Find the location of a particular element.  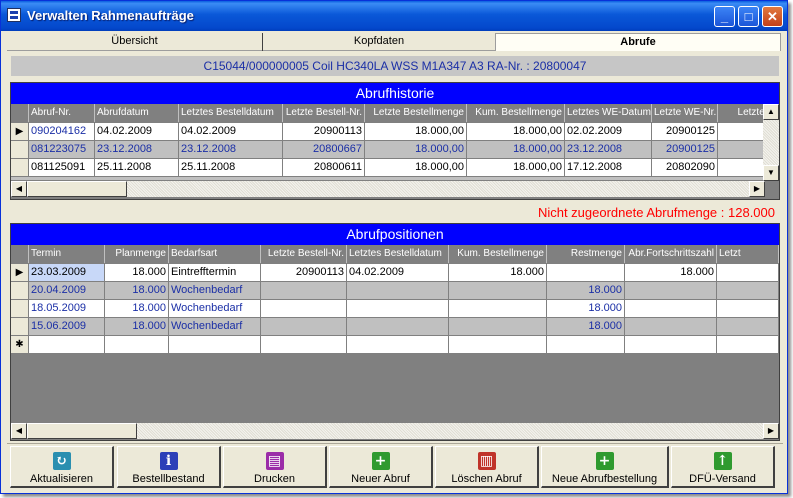

table-cell: Eintrefftermin is located at coordinates (215, 273).